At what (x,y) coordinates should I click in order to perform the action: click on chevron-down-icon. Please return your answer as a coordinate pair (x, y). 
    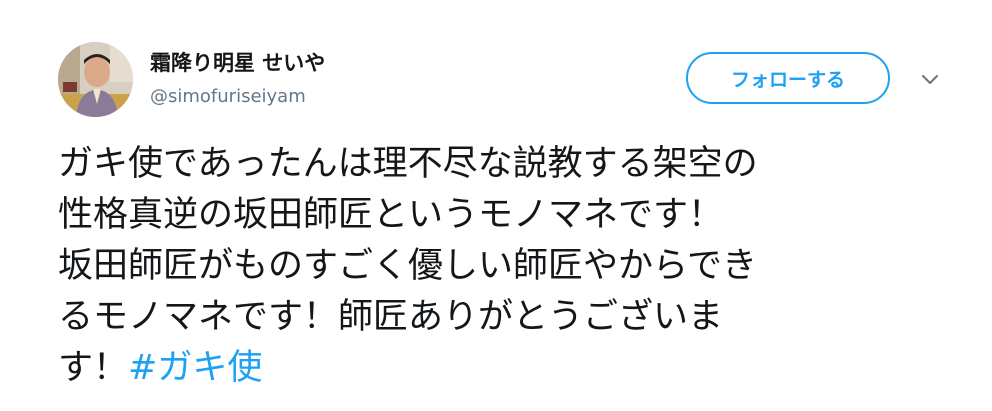
    Looking at the image, I should click on (930, 79).